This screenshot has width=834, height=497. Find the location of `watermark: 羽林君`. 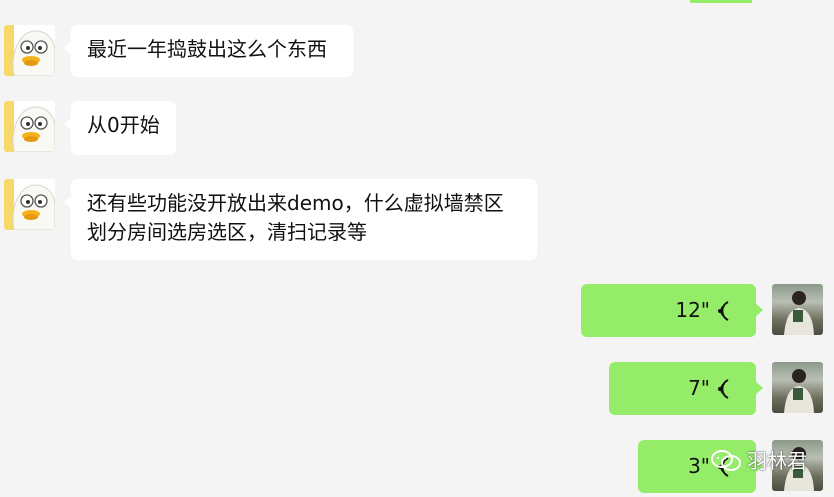

watermark: 羽林君 is located at coordinates (765, 461).